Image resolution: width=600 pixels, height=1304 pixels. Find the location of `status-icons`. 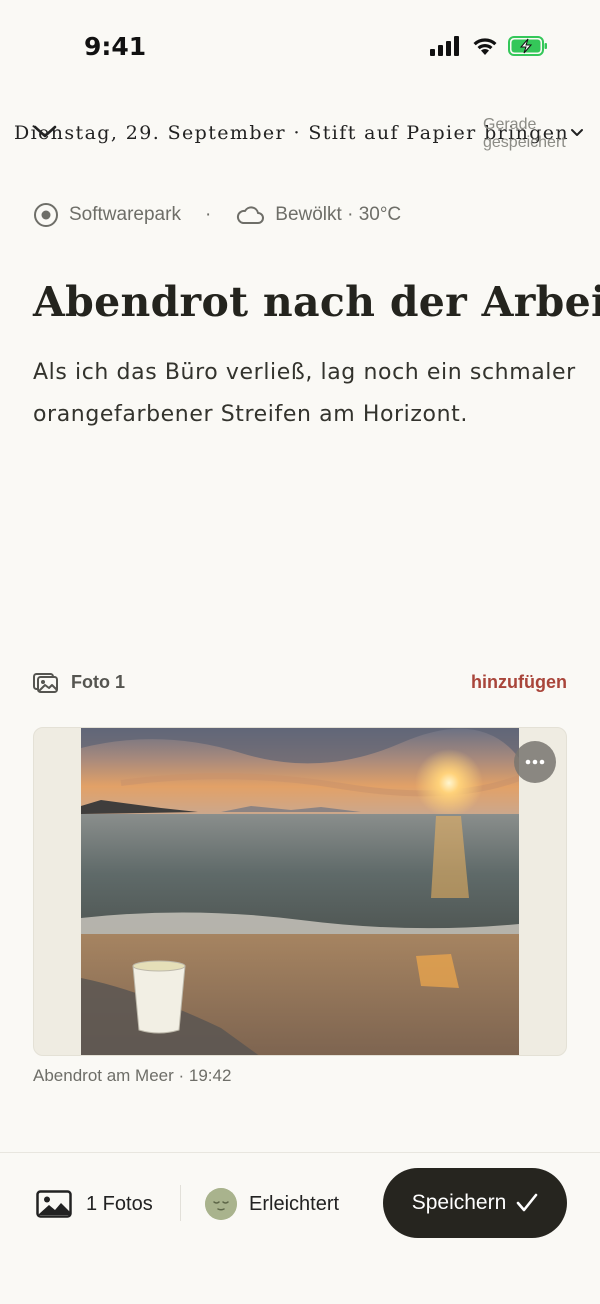

status-icons is located at coordinates (489, 46).